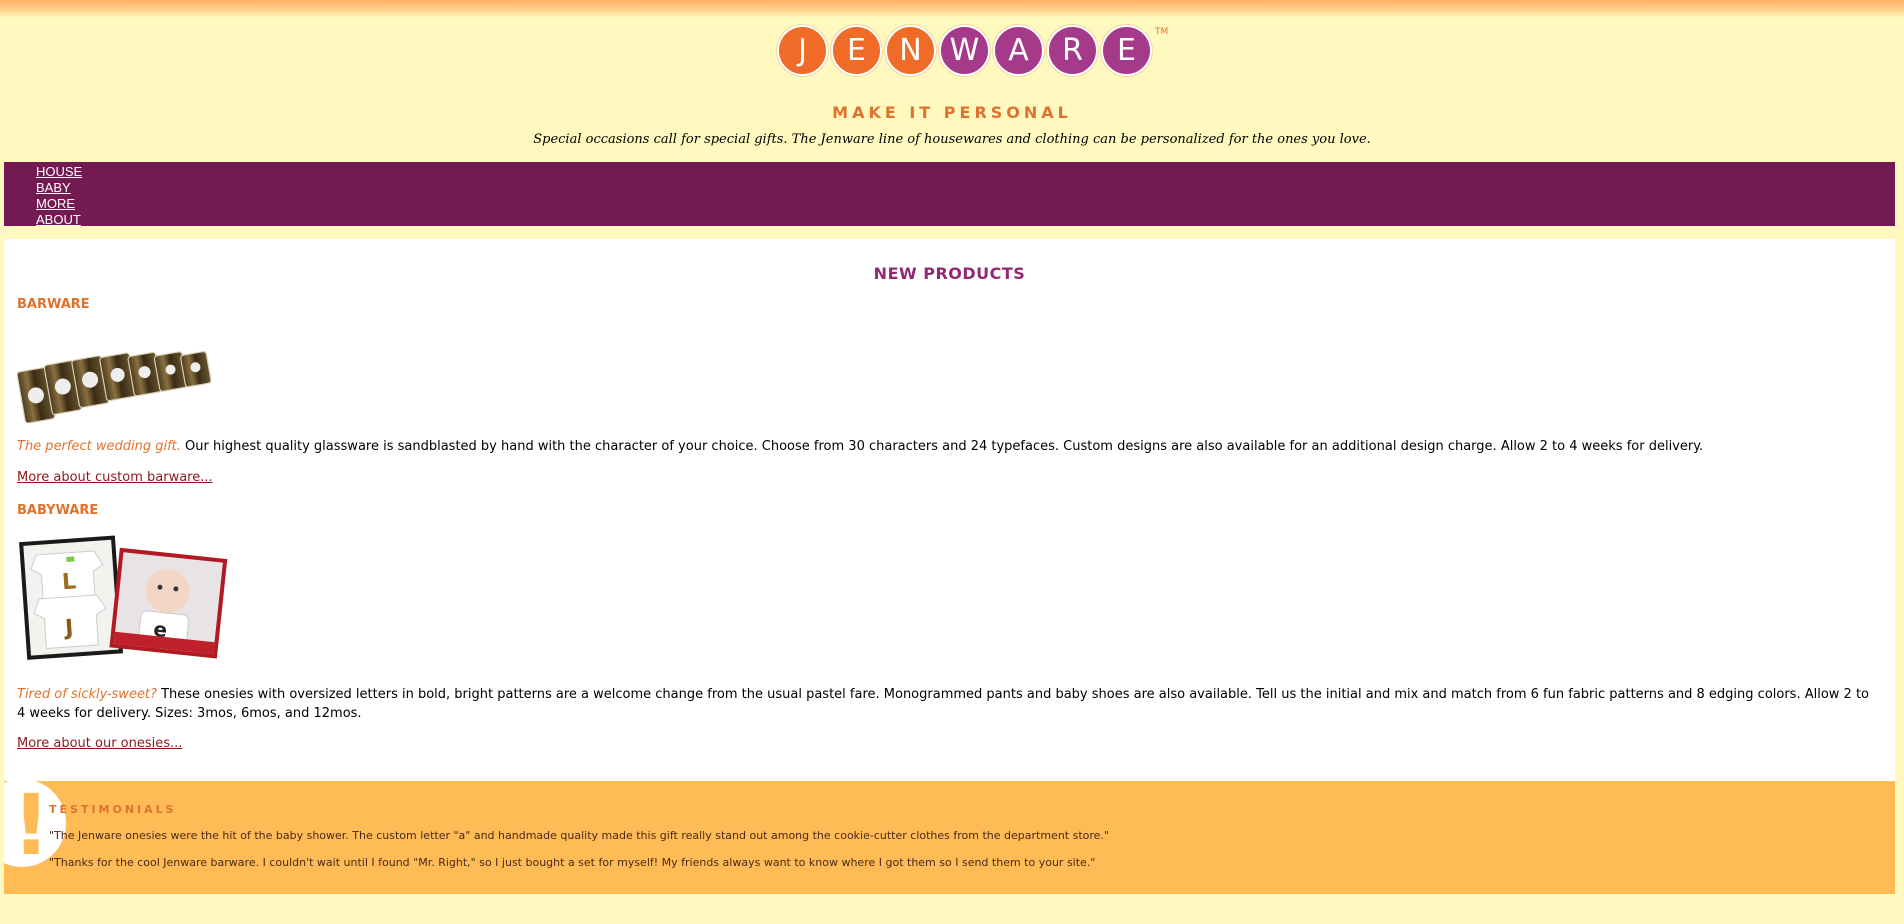 The height and width of the screenshot is (924, 1904). I want to click on nav-item-house: HOUSE, so click(965, 171).